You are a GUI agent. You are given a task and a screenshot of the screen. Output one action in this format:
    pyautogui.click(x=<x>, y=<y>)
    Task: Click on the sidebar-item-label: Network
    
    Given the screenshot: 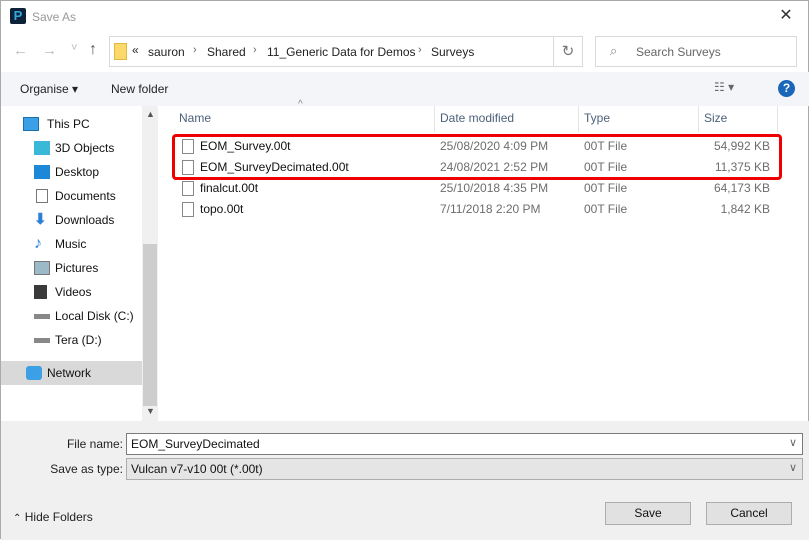 What is the action you would take?
    pyautogui.click(x=69, y=373)
    